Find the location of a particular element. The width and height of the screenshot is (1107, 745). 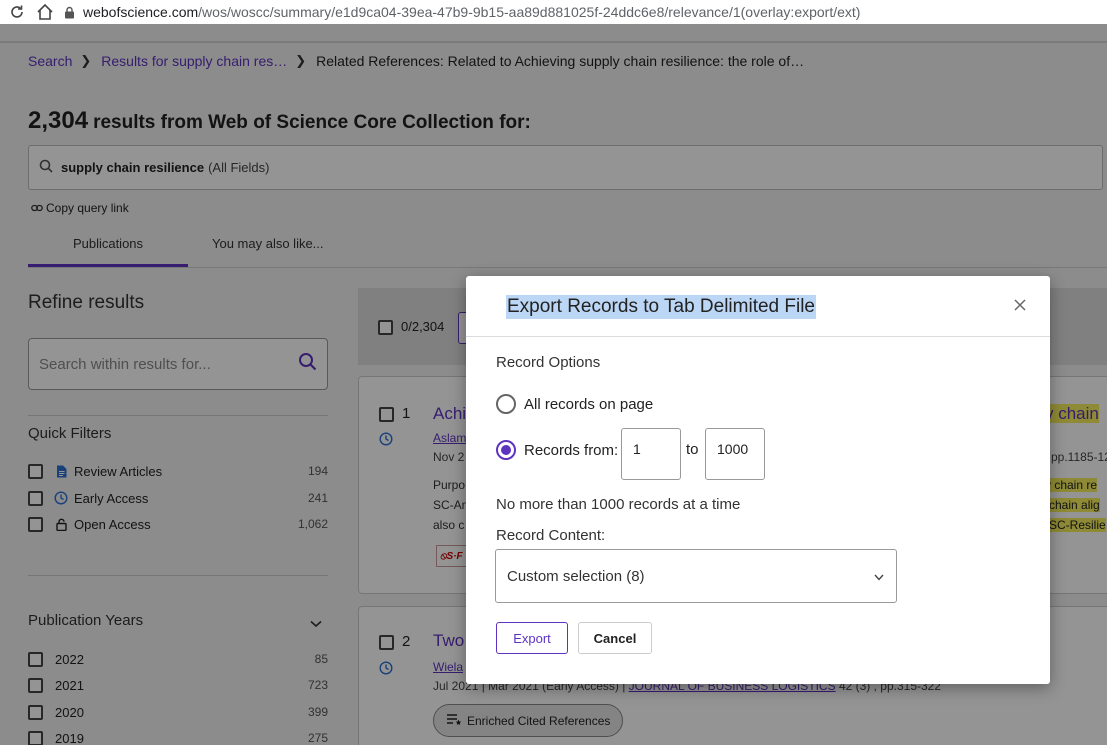

reload-icon is located at coordinates (17, 12).